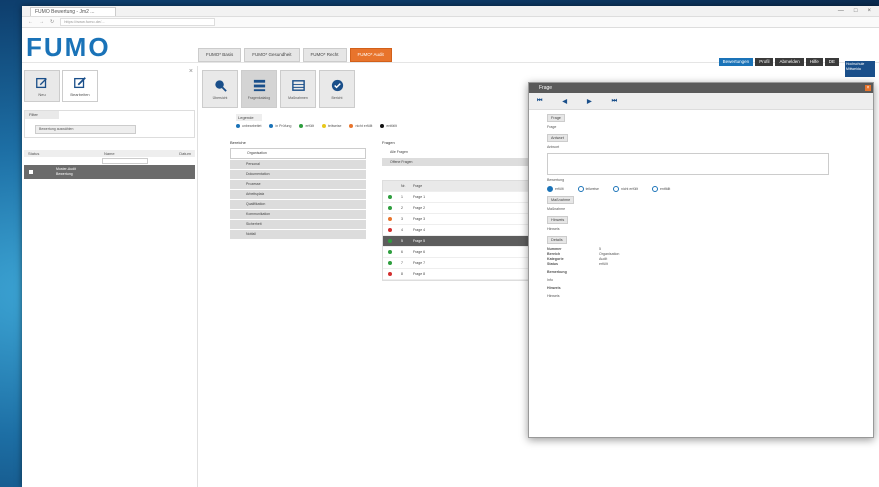 This screenshot has width=879, height=487. What do you see at coordinates (701, 204) in the screenshot?
I see `measure-section: Maßnahme Maßnahme` at bounding box center [701, 204].